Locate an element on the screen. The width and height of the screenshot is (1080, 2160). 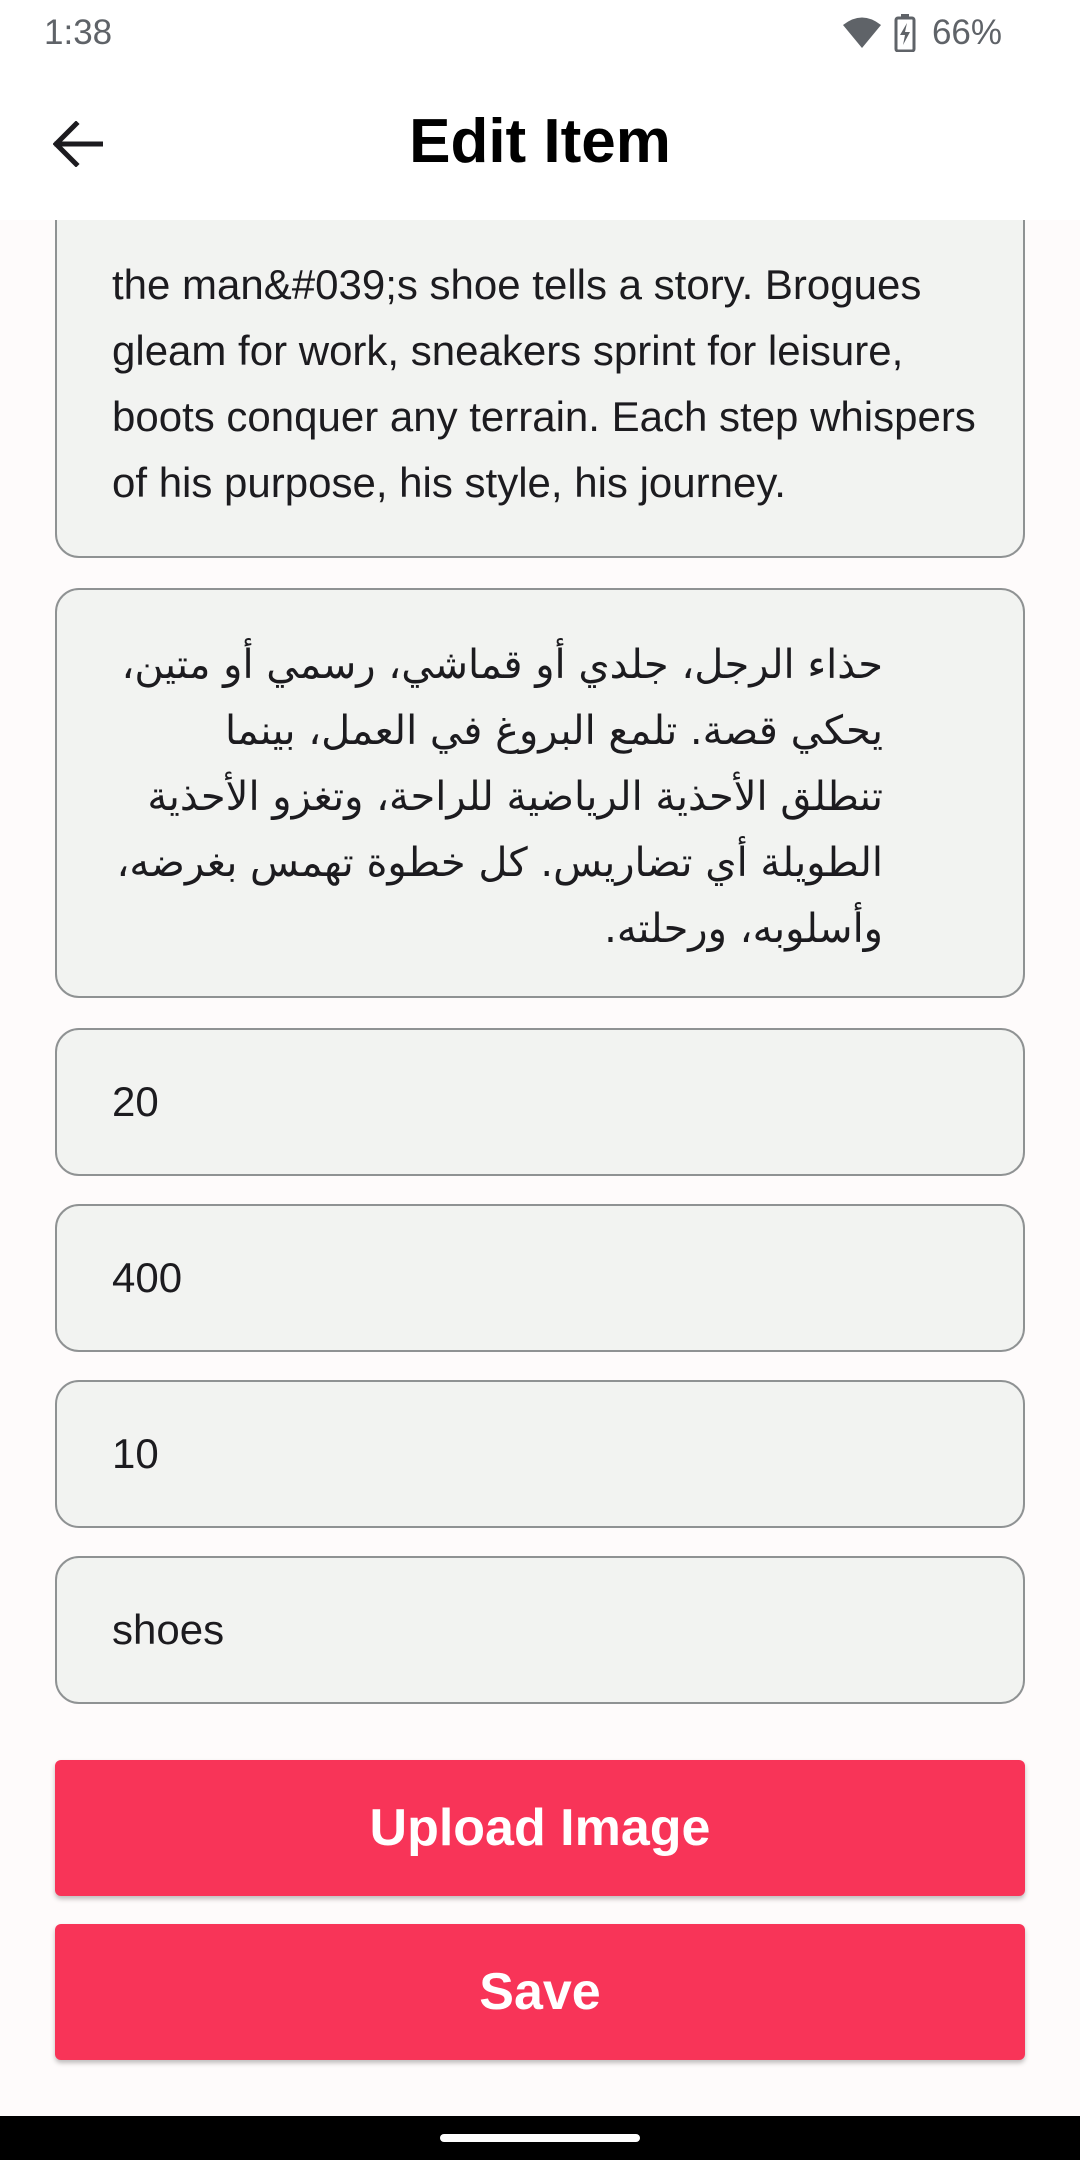
field-1: 20 is located at coordinates (540, 1102).